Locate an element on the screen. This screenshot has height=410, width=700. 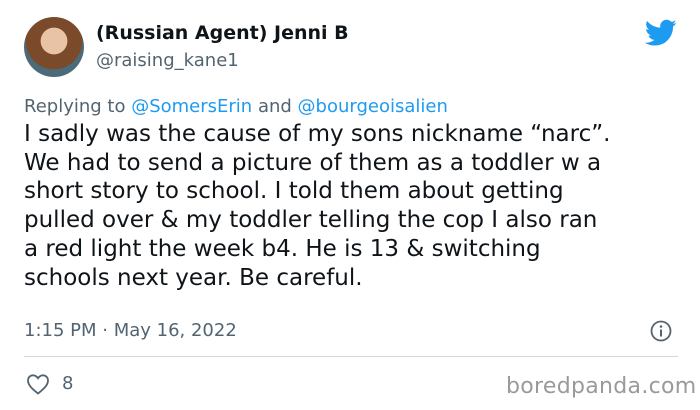
reply-prefix: Replying to is located at coordinates (78, 106).